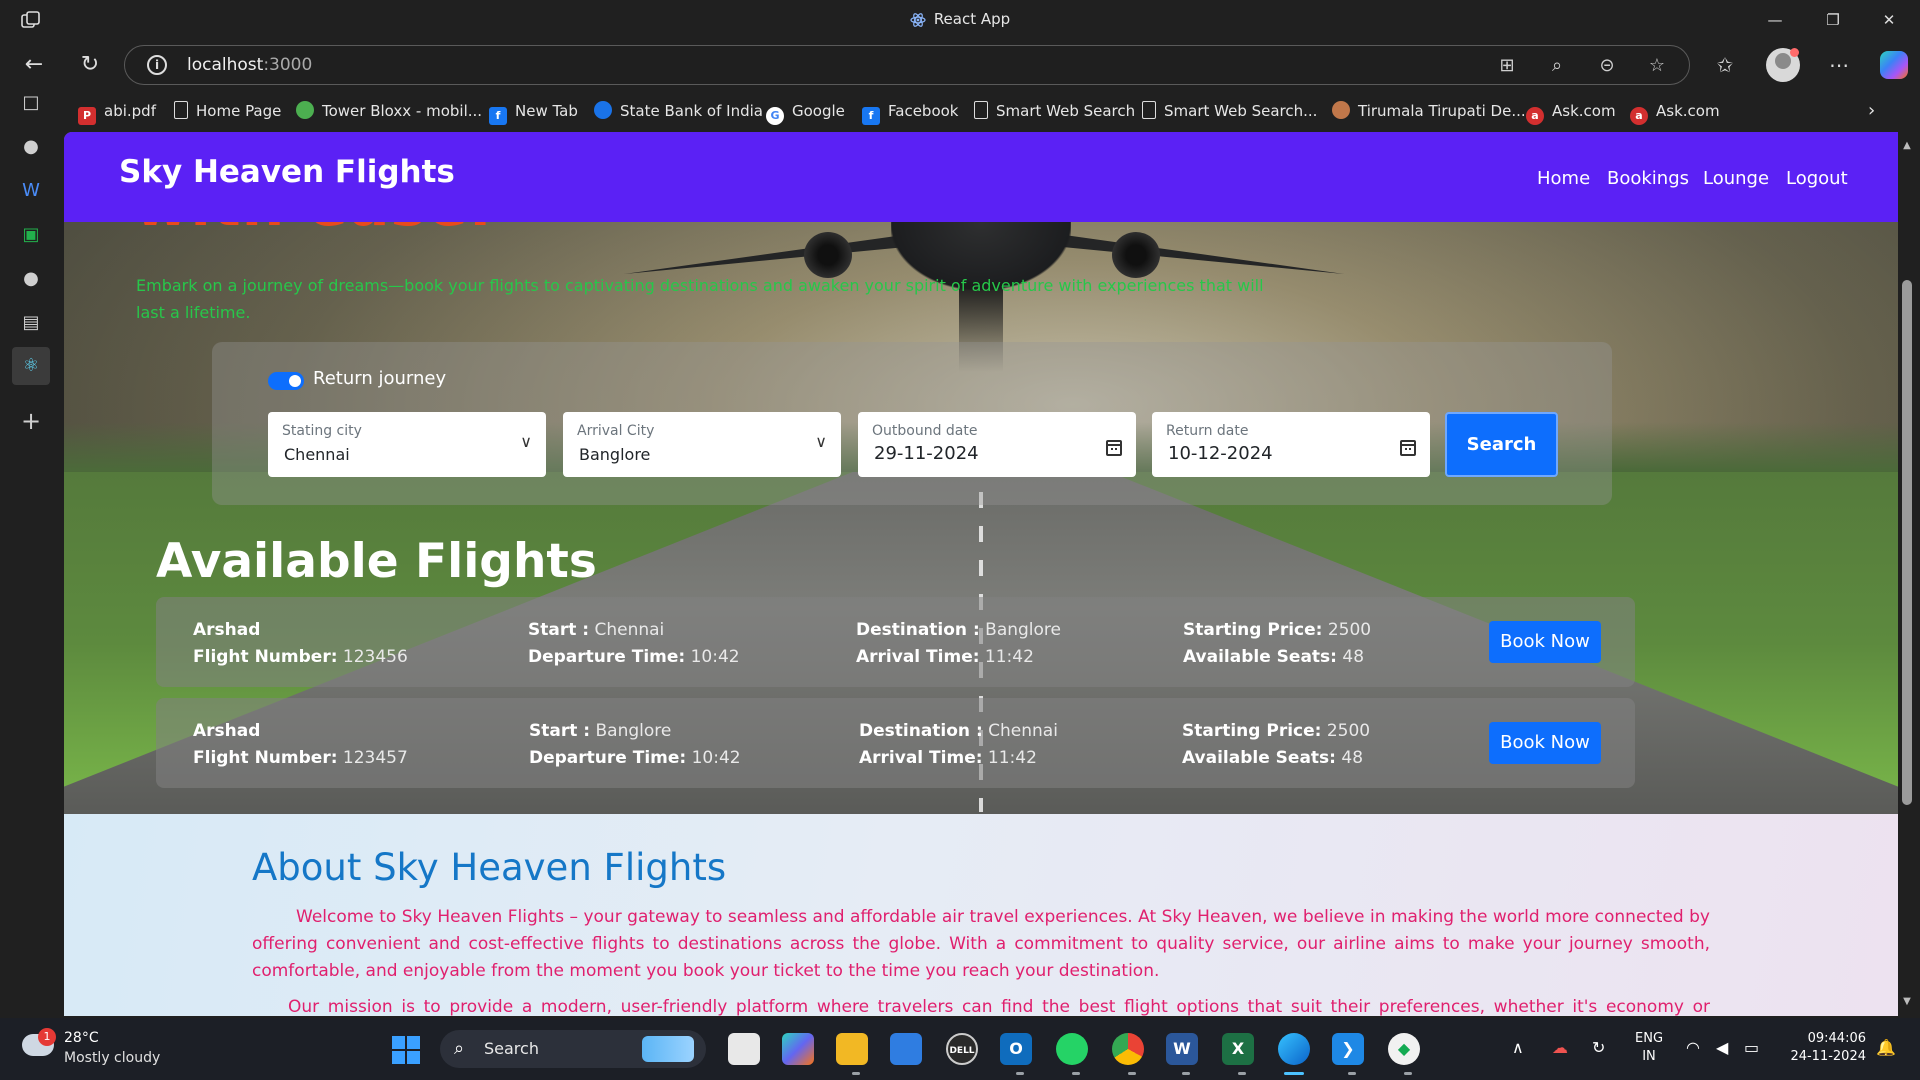 This screenshot has height=1080, width=1920. What do you see at coordinates (117, 112) in the screenshot?
I see `bookmark-abi-pdf: Pabi.pdf` at bounding box center [117, 112].